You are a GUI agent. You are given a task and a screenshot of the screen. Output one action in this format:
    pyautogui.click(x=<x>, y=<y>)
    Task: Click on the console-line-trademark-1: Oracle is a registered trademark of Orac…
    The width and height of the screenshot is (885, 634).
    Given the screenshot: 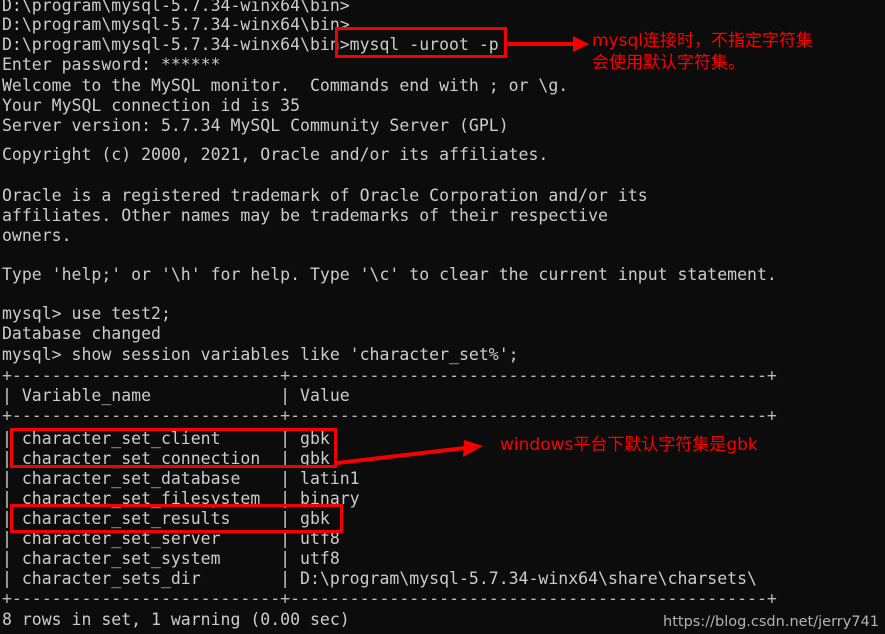 What is the action you would take?
    pyautogui.click(x=325, y=195)
    